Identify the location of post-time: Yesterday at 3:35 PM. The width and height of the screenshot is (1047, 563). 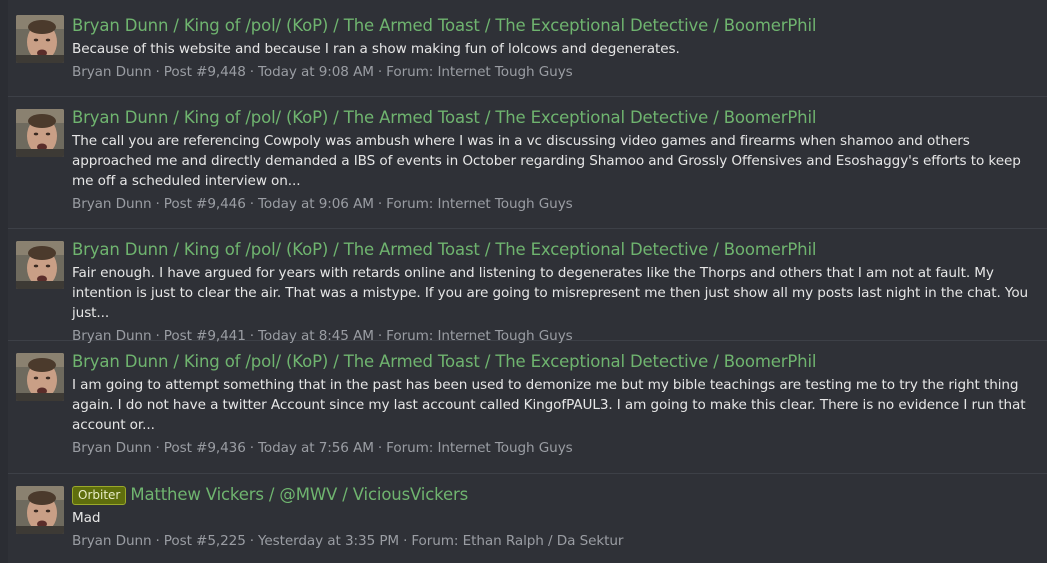
(329, 541).